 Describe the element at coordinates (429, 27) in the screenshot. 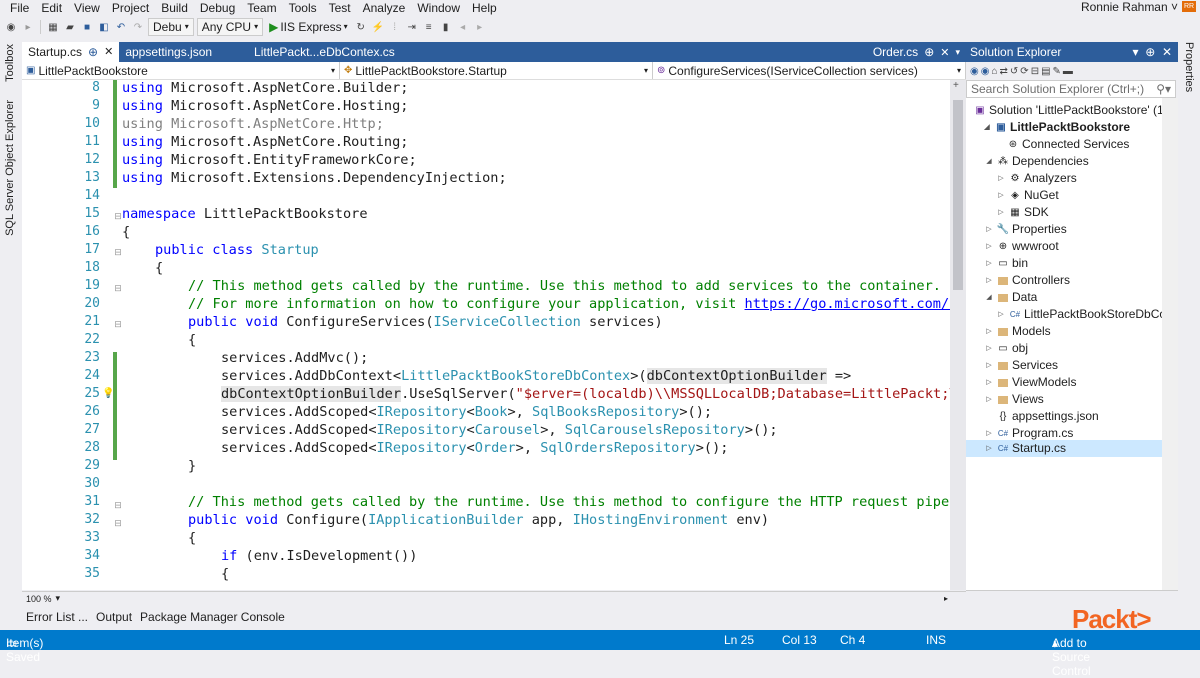

I see `comment-icon: ≡` at that location.